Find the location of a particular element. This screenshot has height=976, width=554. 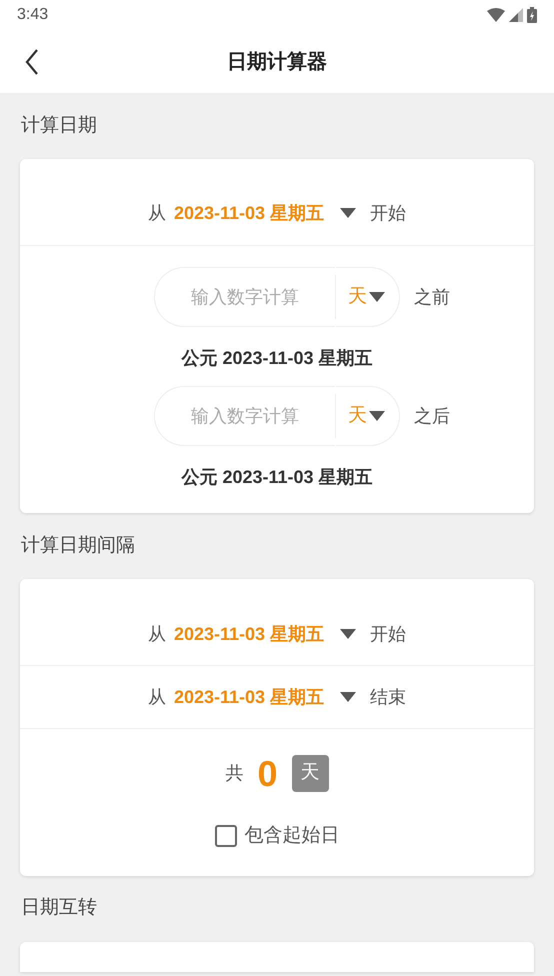

total-value: 0 is located at coordinates (267, 774).